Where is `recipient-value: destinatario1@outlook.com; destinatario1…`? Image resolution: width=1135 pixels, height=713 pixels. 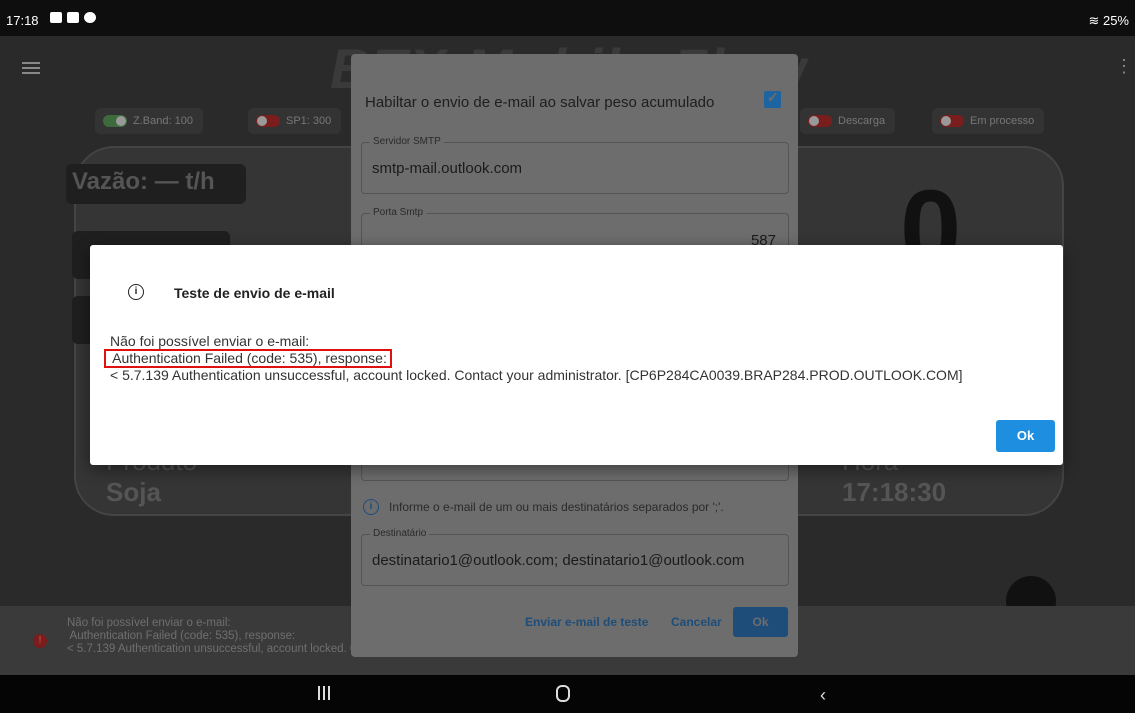 recipient-value: destinatario1@outlook.com; destinatario1… is located at coordinates (558, 560).